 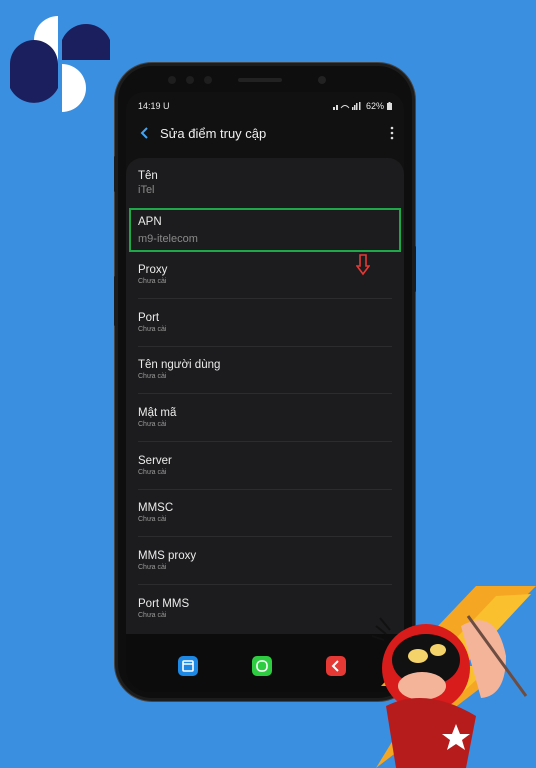 What do you see at coordinates (190, 80) in the screenshot?
I see `sensors` at bounding box center [190, 80].